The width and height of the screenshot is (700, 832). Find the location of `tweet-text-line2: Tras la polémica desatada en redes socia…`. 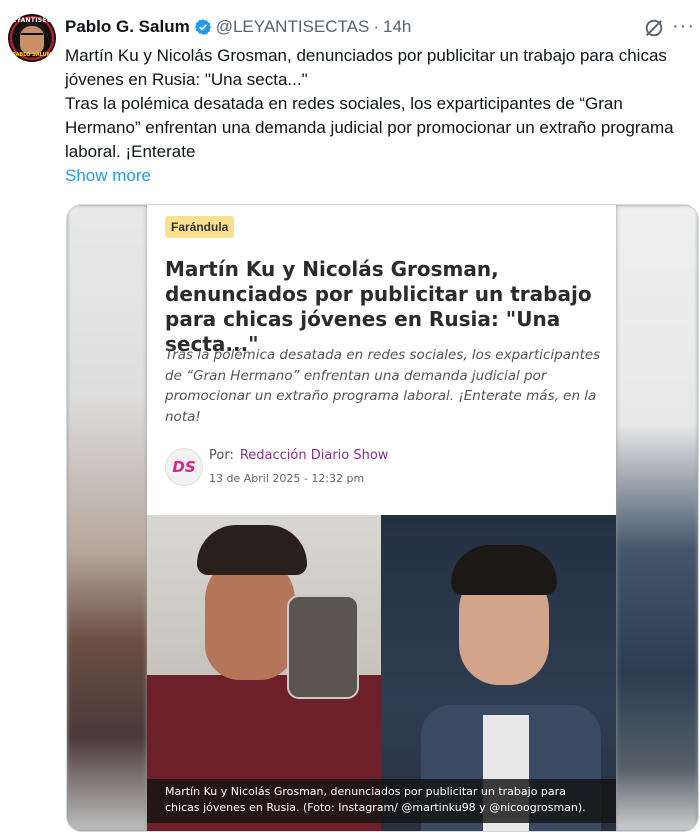

tweet-text-line2: Tras la polémica desatada en redes socia… is located at coordinates (369, 127).